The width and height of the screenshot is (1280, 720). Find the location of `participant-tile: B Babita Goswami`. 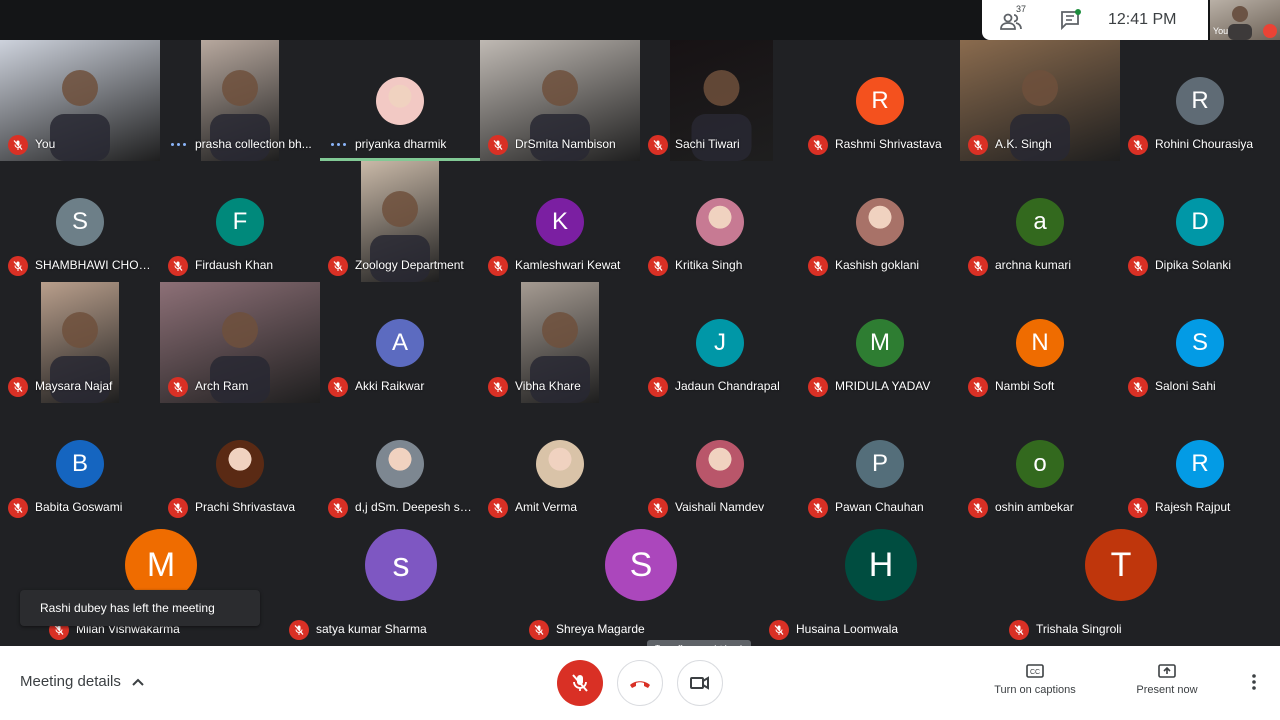

participant-tile: B Babita Goswami is located at coordinates (80, 463).